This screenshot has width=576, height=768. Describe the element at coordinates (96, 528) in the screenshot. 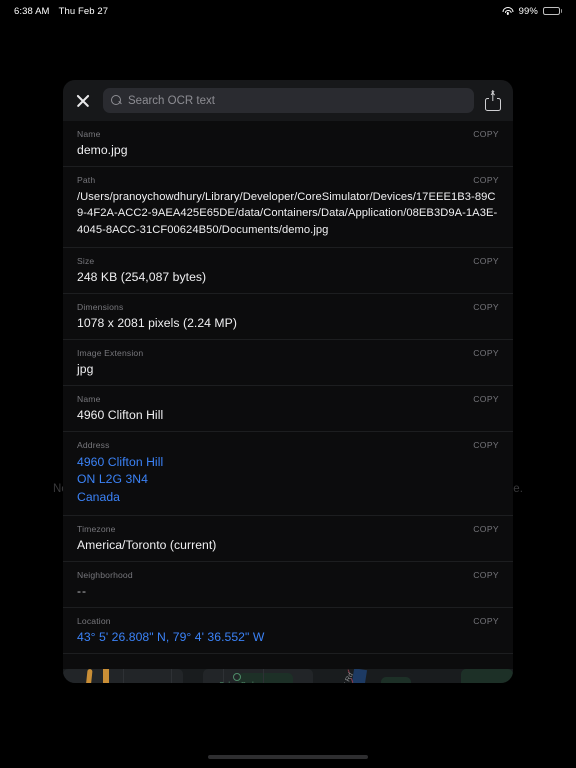

I see `metadata-row-label: Timezone` at that location.